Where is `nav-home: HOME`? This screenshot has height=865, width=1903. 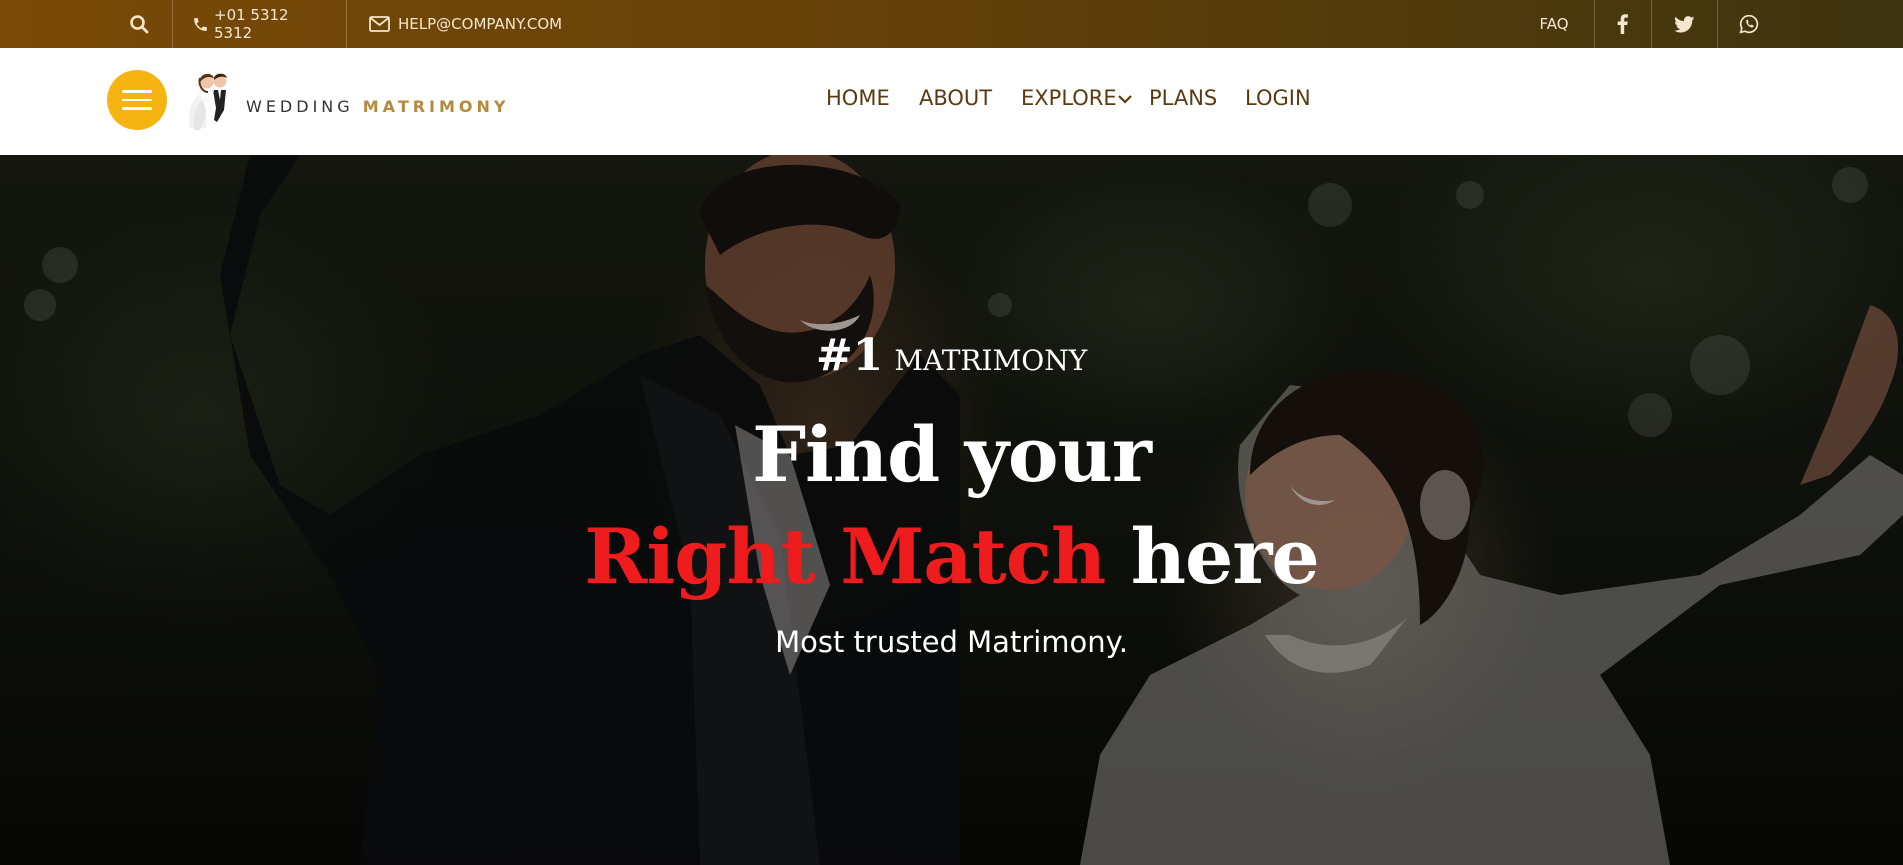 nav-home: HOME is located at coordinates (858, 98).